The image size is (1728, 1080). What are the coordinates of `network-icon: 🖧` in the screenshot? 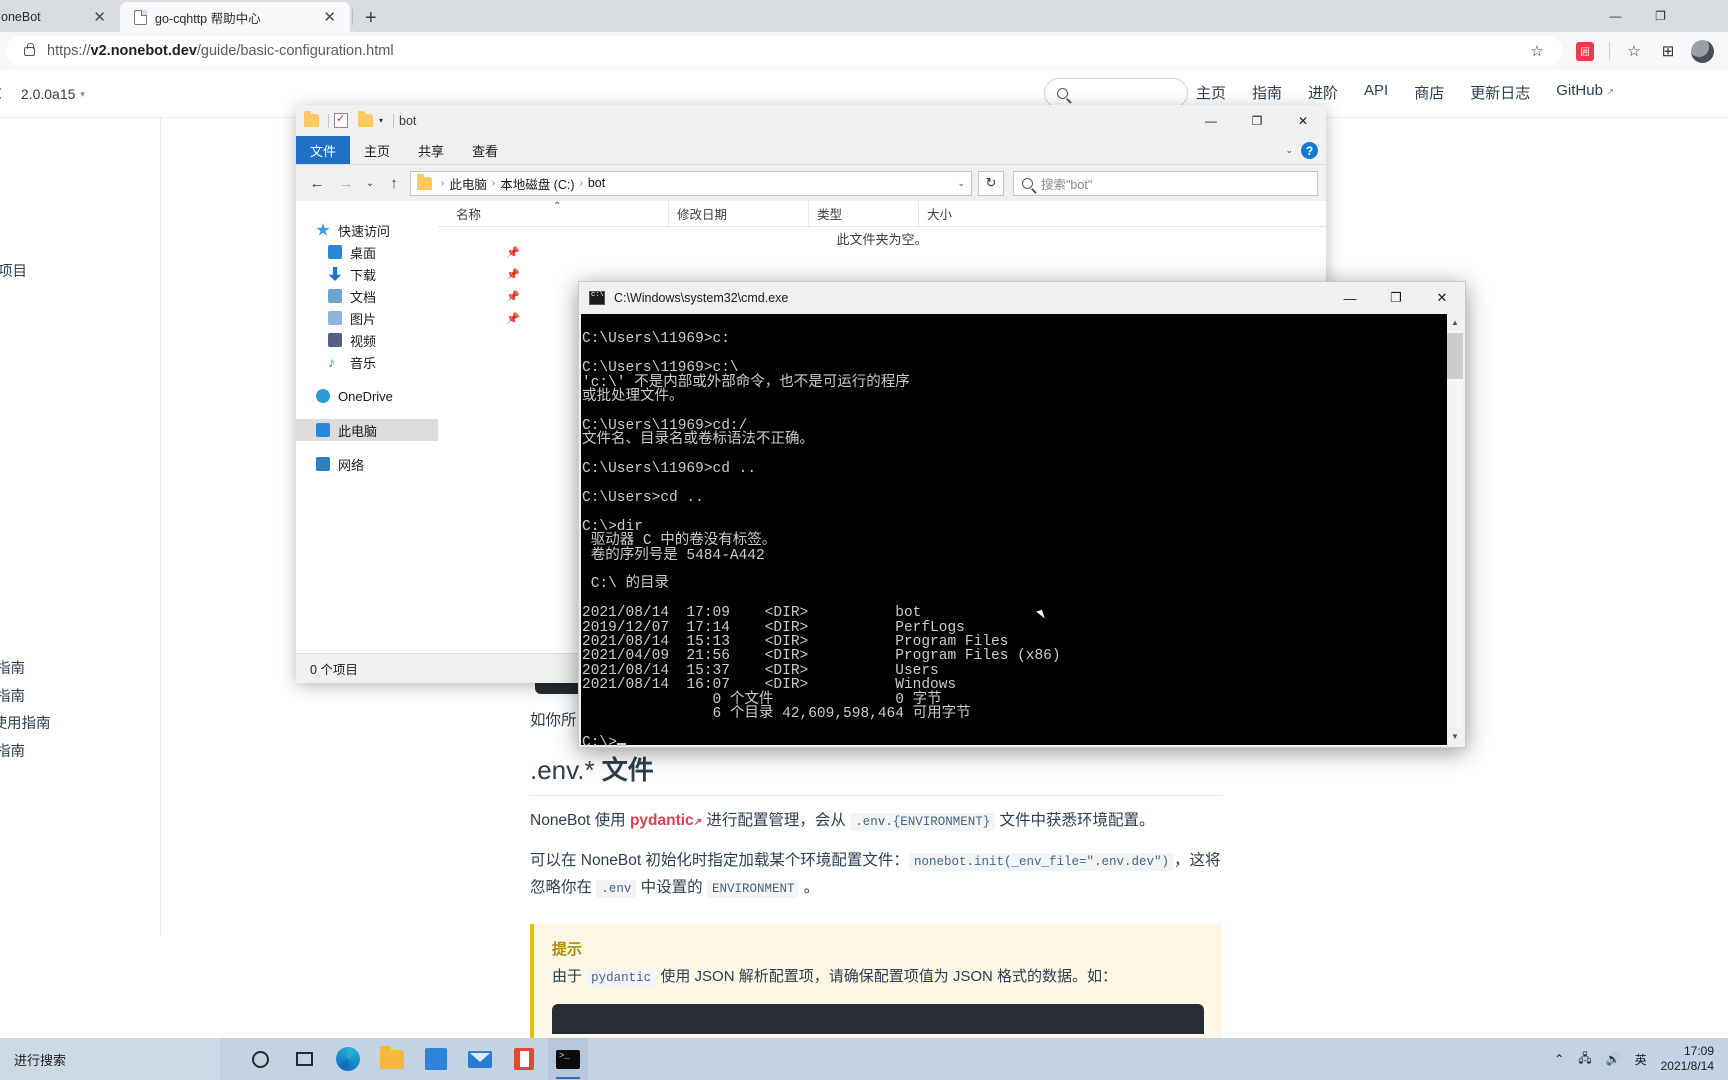 It's located at (1584, 1059).